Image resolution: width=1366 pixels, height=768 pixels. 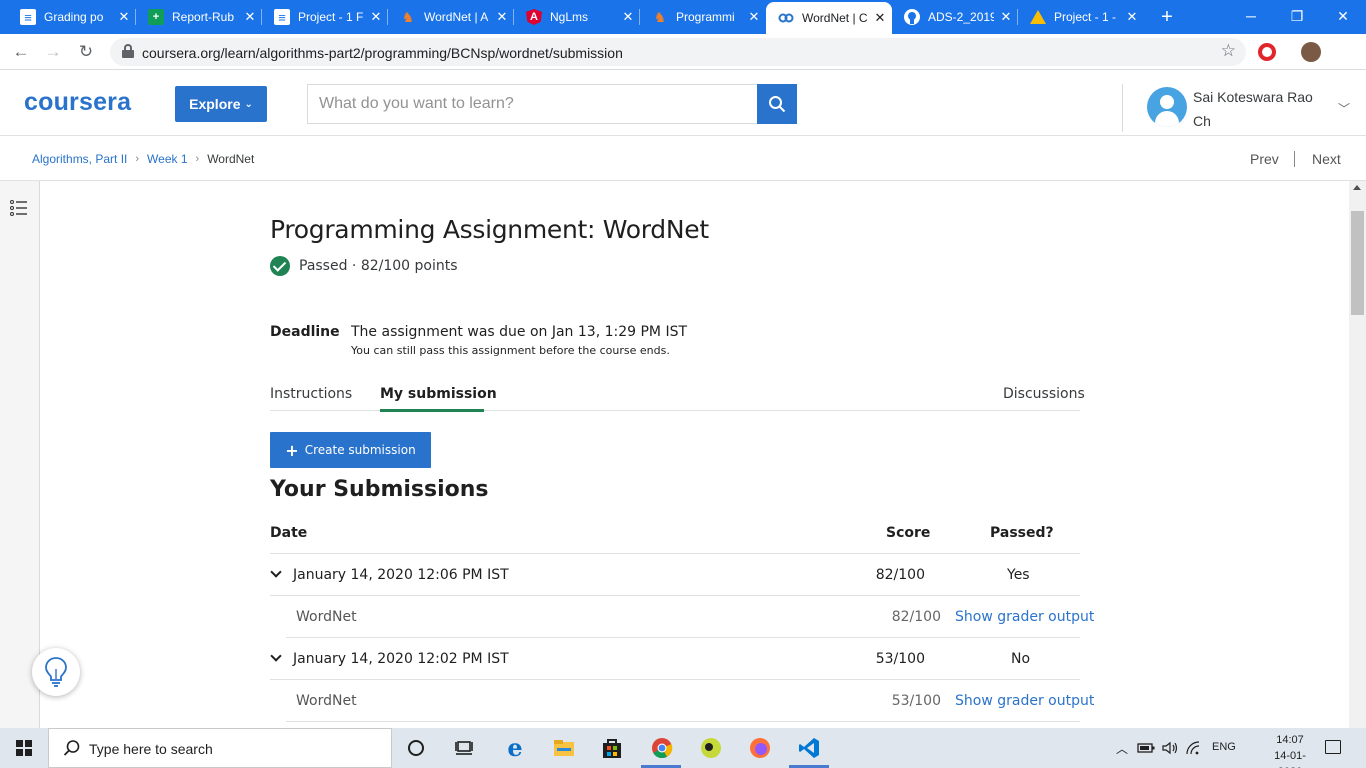 I want to click on browser-tab: + Report-Rub ✕, so click(x=199, y=17).